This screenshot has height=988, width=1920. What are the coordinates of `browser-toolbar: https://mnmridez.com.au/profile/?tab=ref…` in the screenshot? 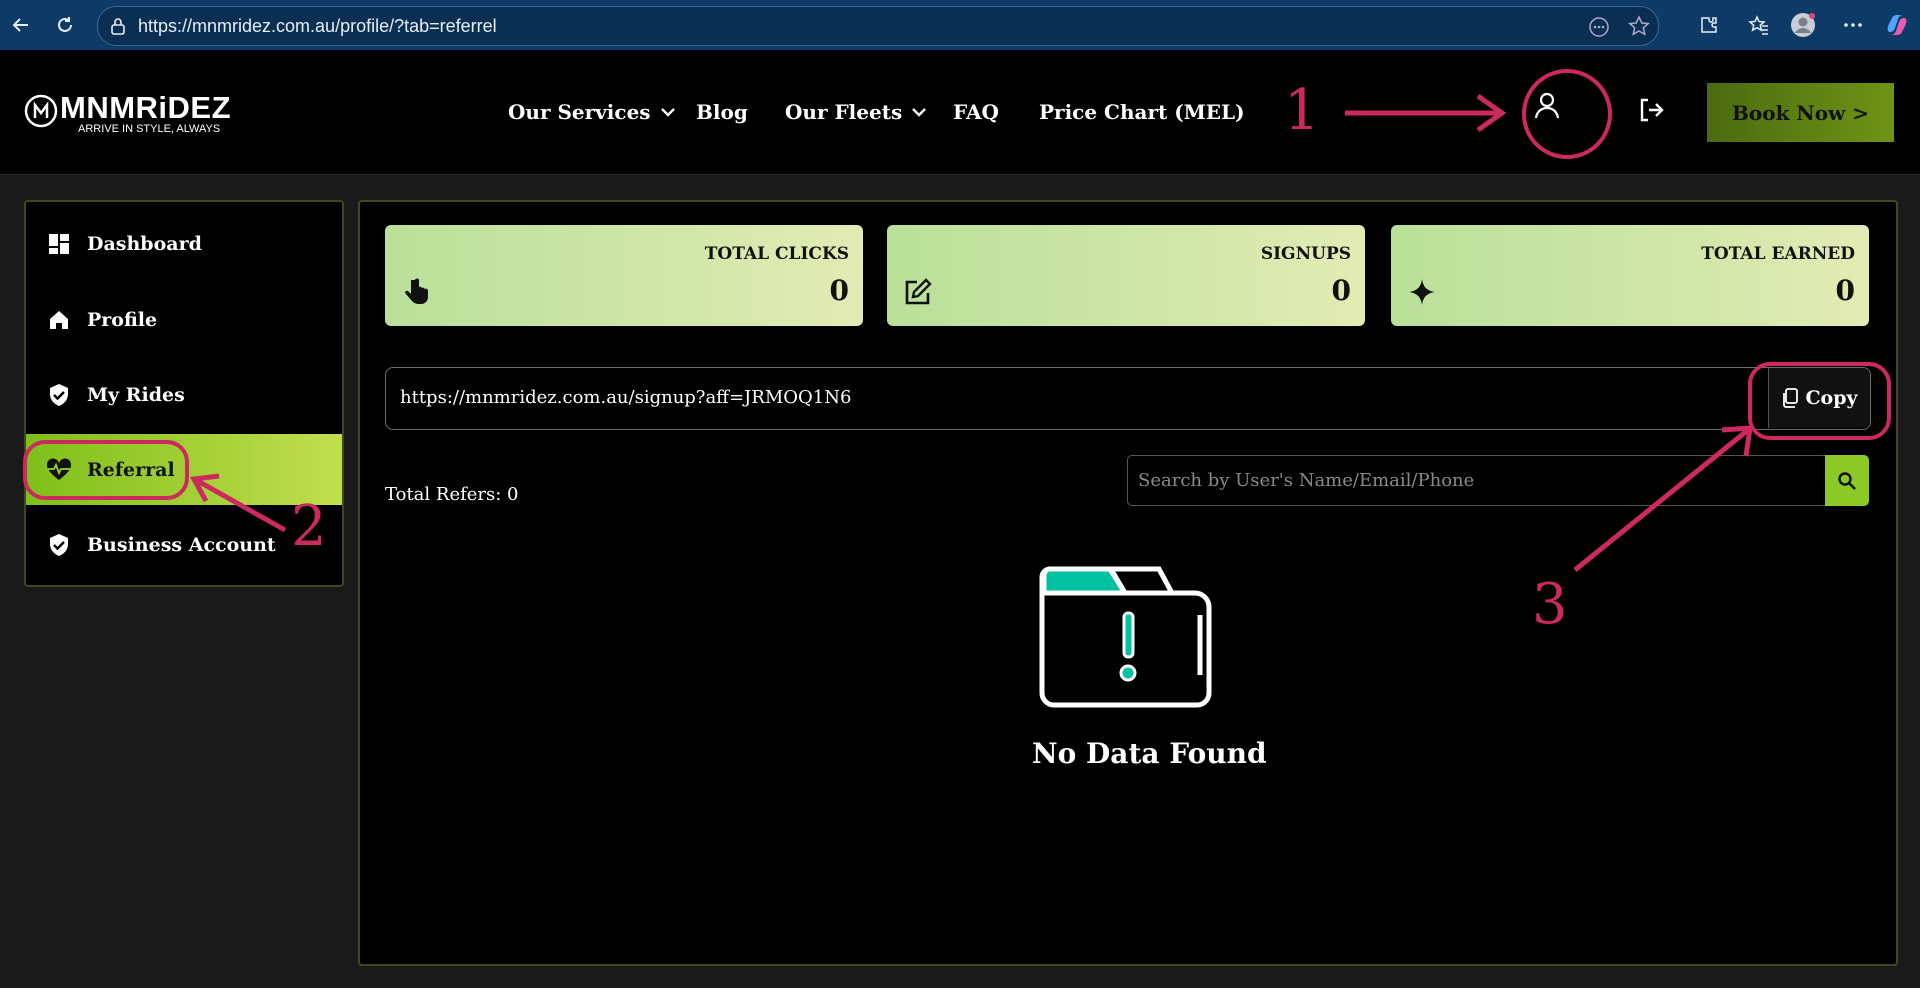 It's located at (960, 25).